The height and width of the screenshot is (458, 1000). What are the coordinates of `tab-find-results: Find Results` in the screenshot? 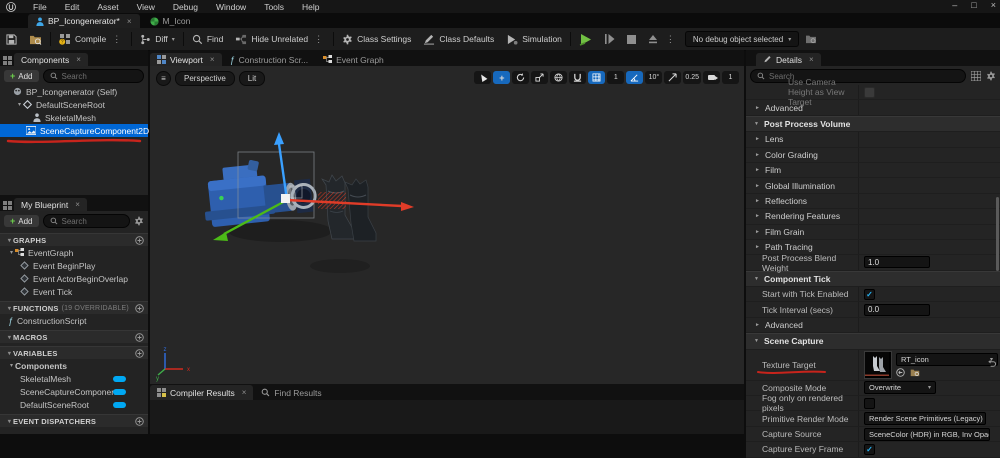 It's located at (291, 392).